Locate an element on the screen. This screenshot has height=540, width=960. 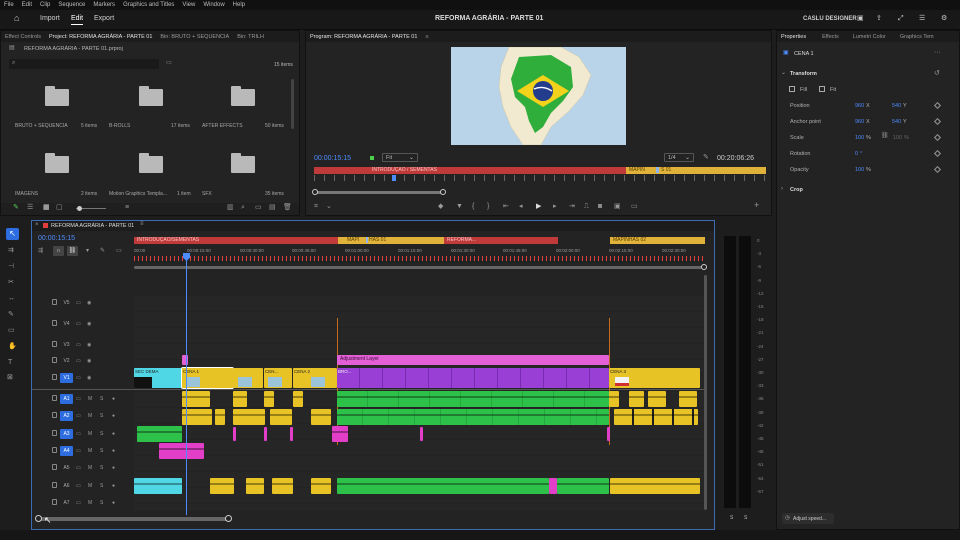
pencil-icon: ✎ is located at coordinates (16, 207).